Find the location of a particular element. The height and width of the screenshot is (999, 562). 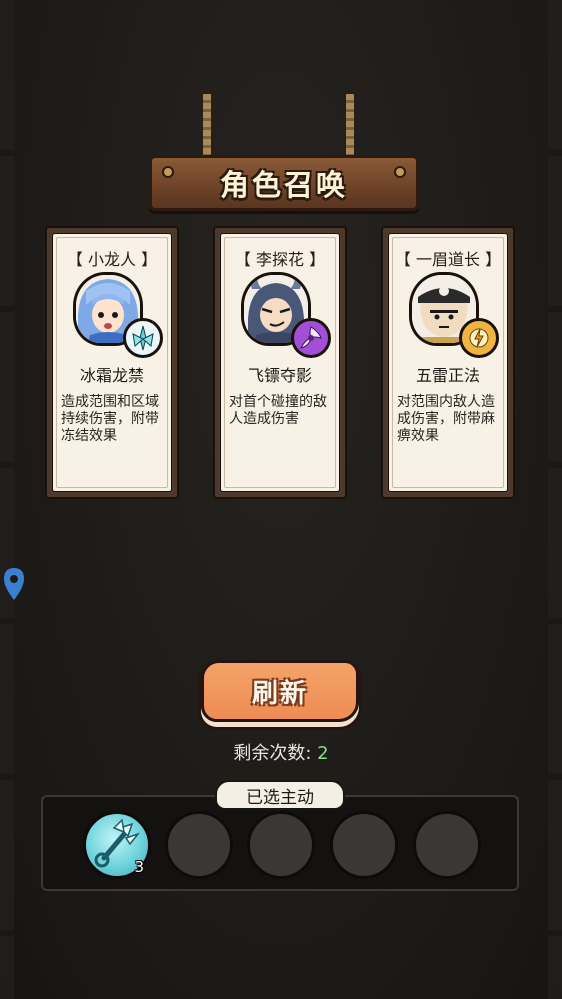

title-sign: 角色召唤 is located at coordinates (284, 183).